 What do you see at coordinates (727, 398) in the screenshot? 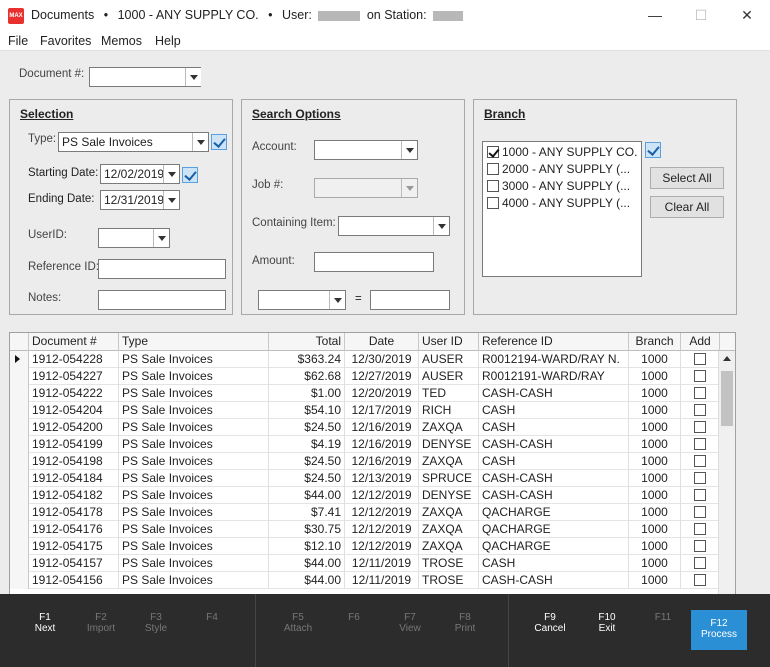
I see `scroll-thumb` at bounding box center [727, 398].